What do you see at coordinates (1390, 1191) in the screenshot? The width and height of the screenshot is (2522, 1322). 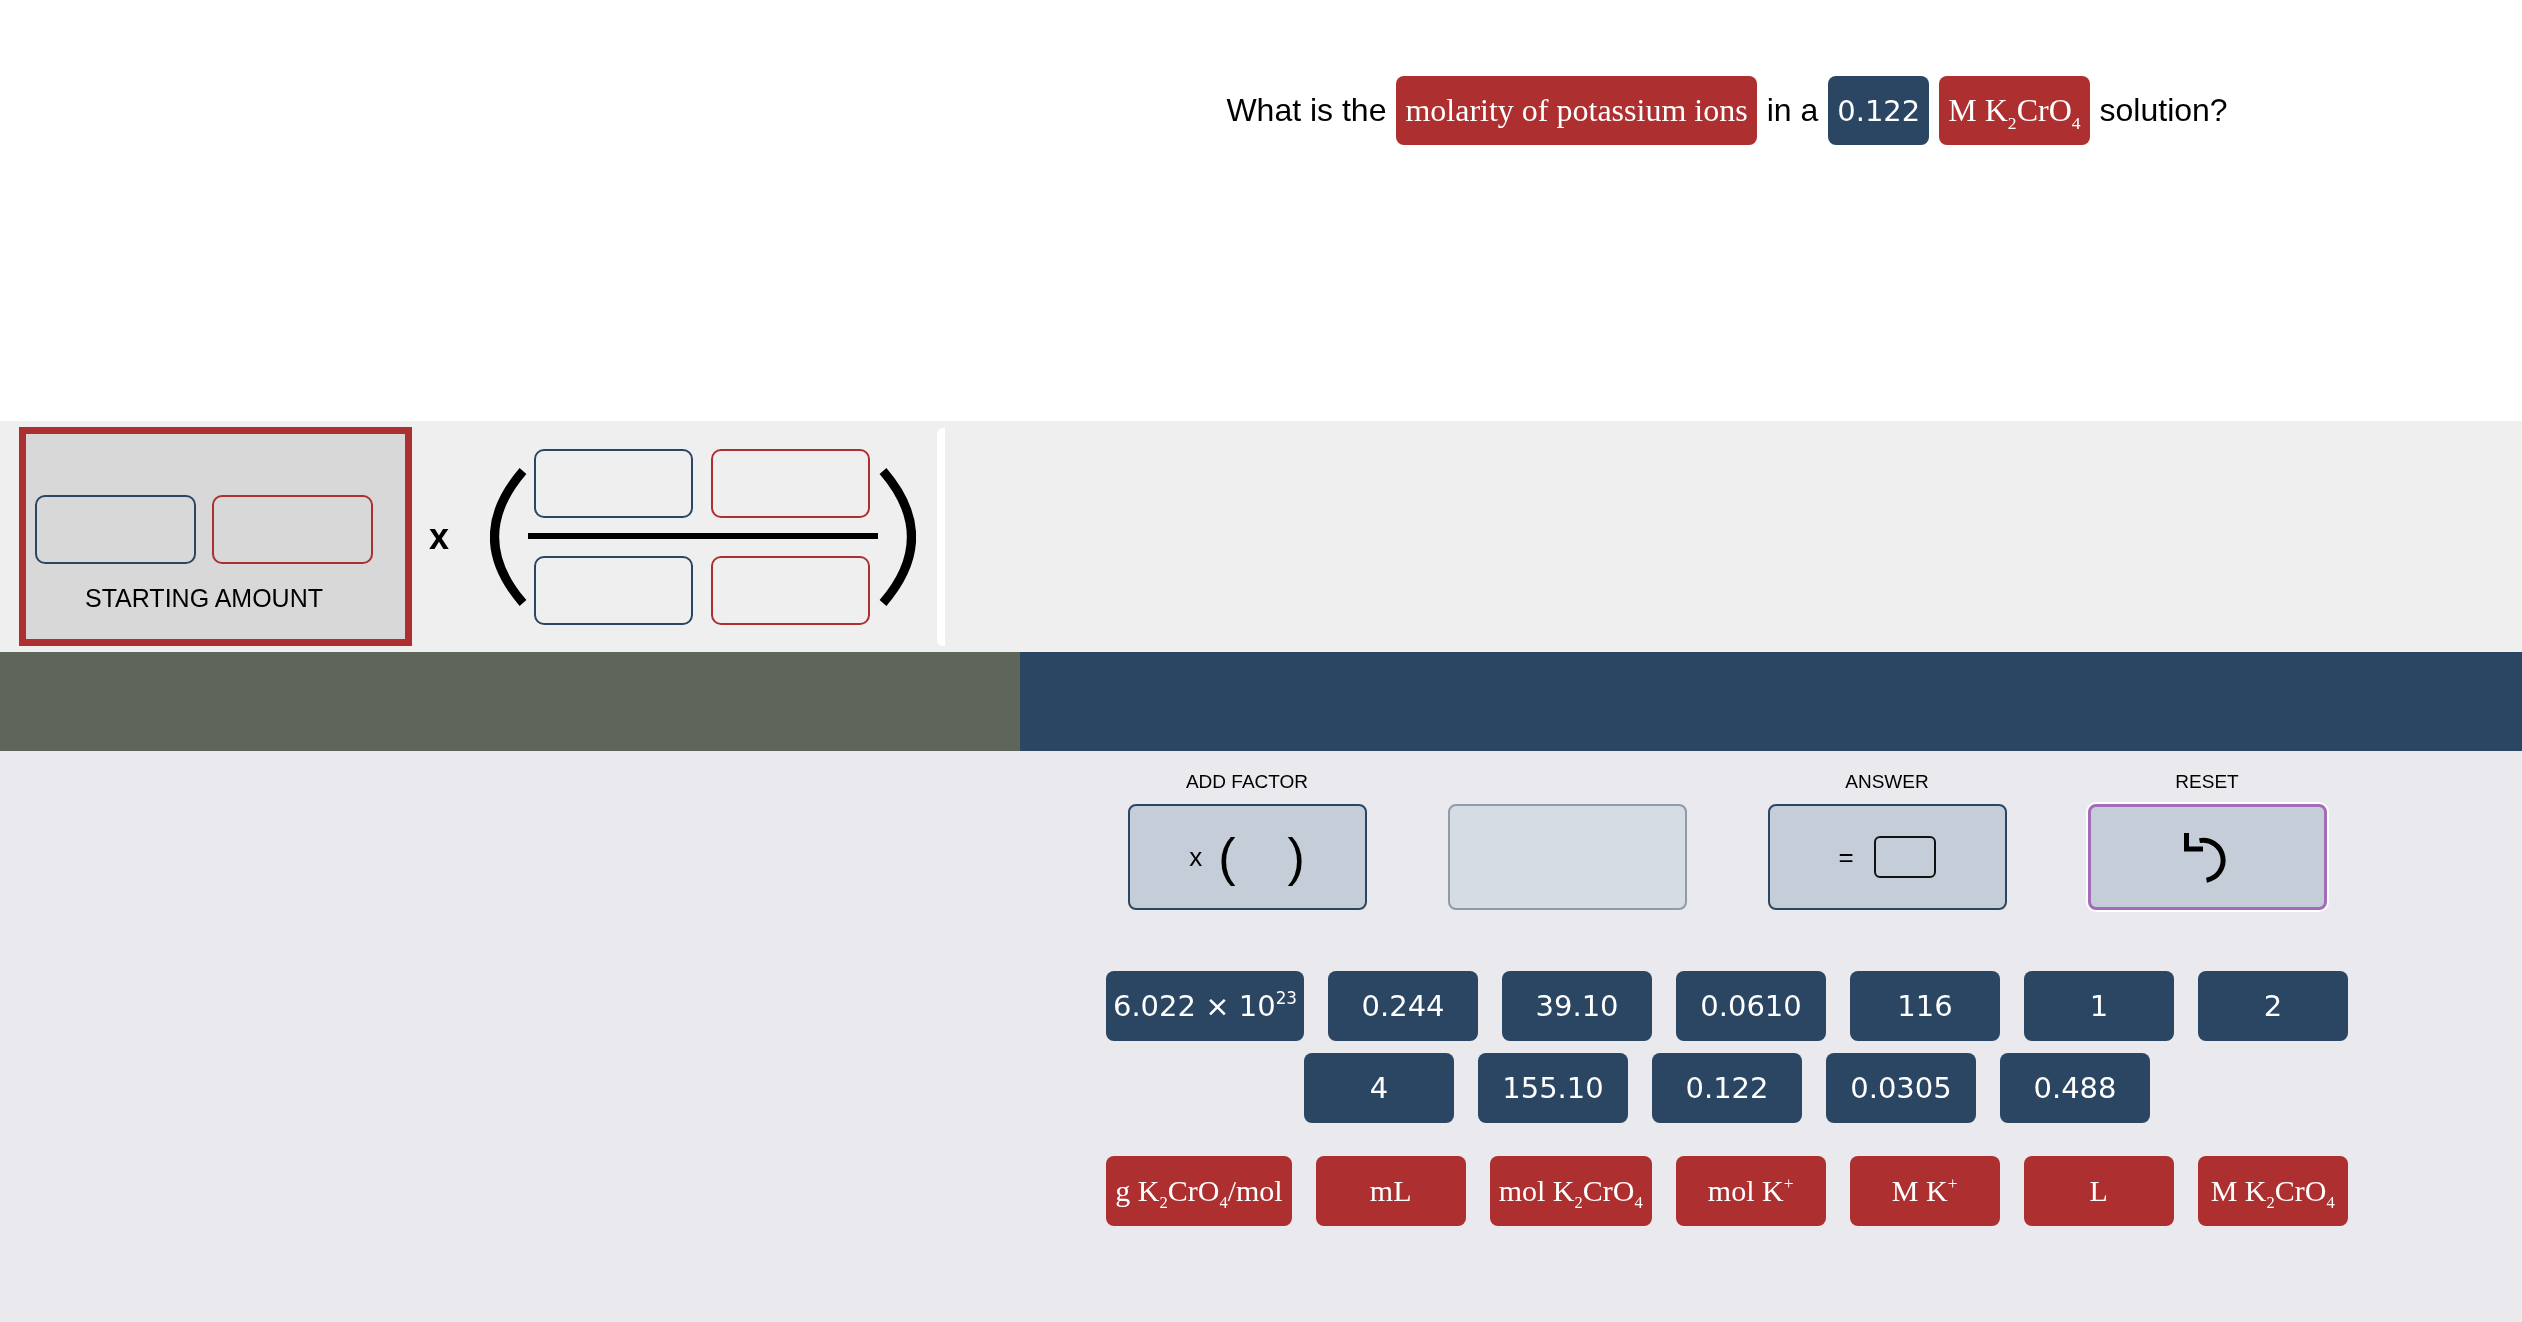 I see `unit-tile: mL` at bounding box center [1390, 1191].